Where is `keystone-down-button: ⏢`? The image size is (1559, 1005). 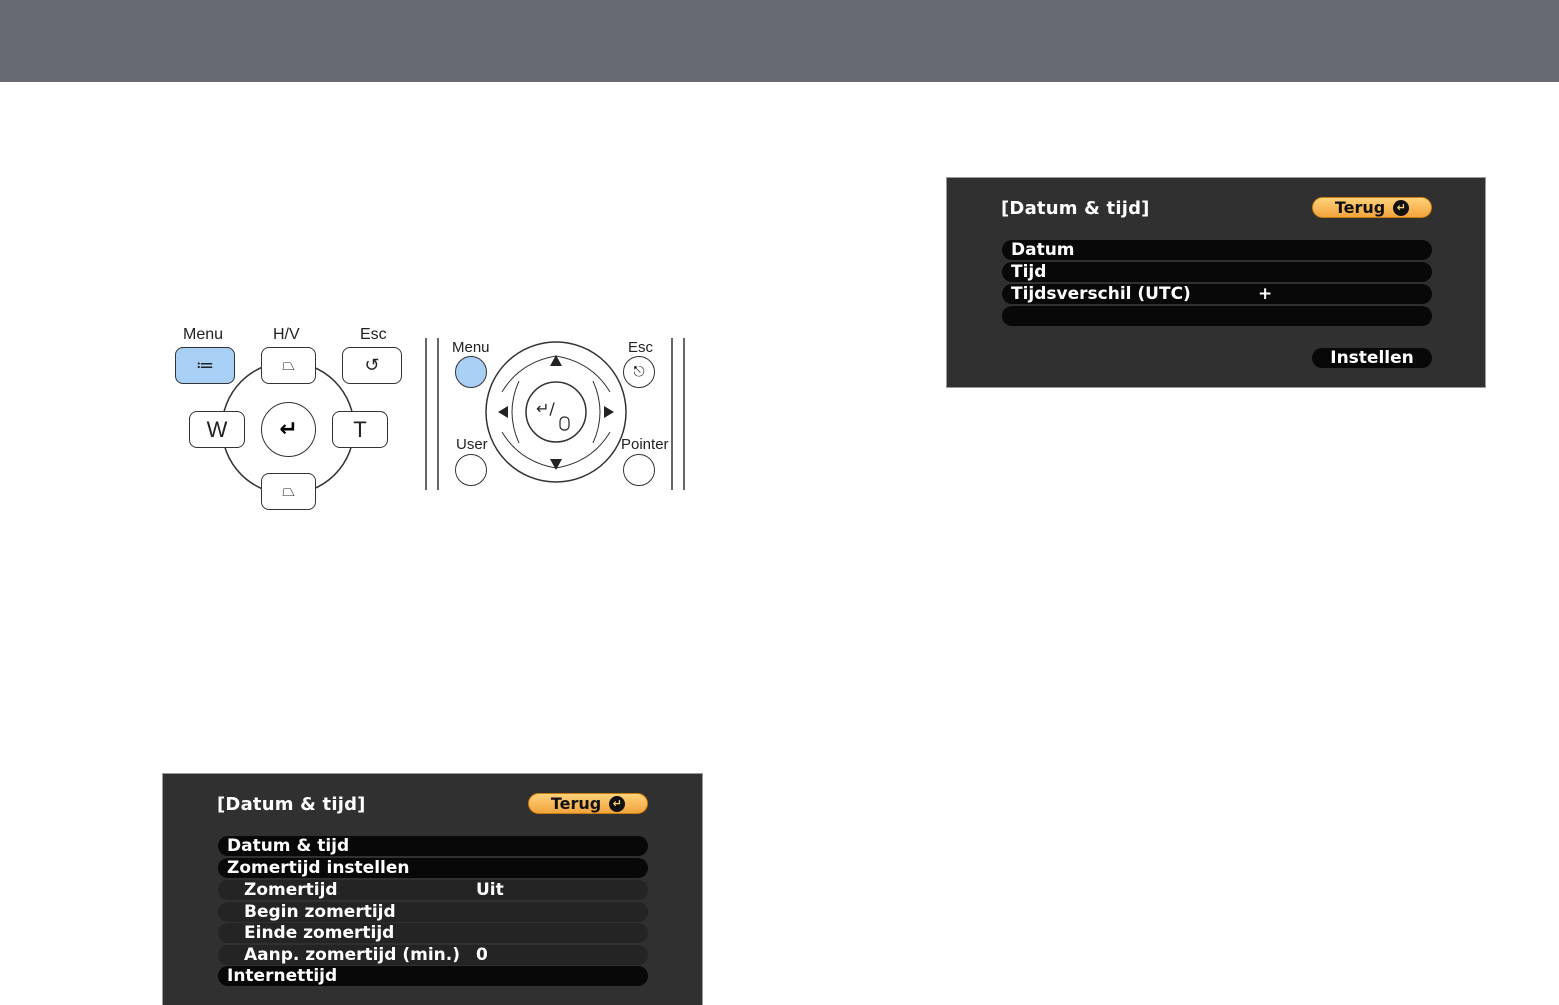 keystone-down-button: ⏢ is located at coordinates (288, 491).